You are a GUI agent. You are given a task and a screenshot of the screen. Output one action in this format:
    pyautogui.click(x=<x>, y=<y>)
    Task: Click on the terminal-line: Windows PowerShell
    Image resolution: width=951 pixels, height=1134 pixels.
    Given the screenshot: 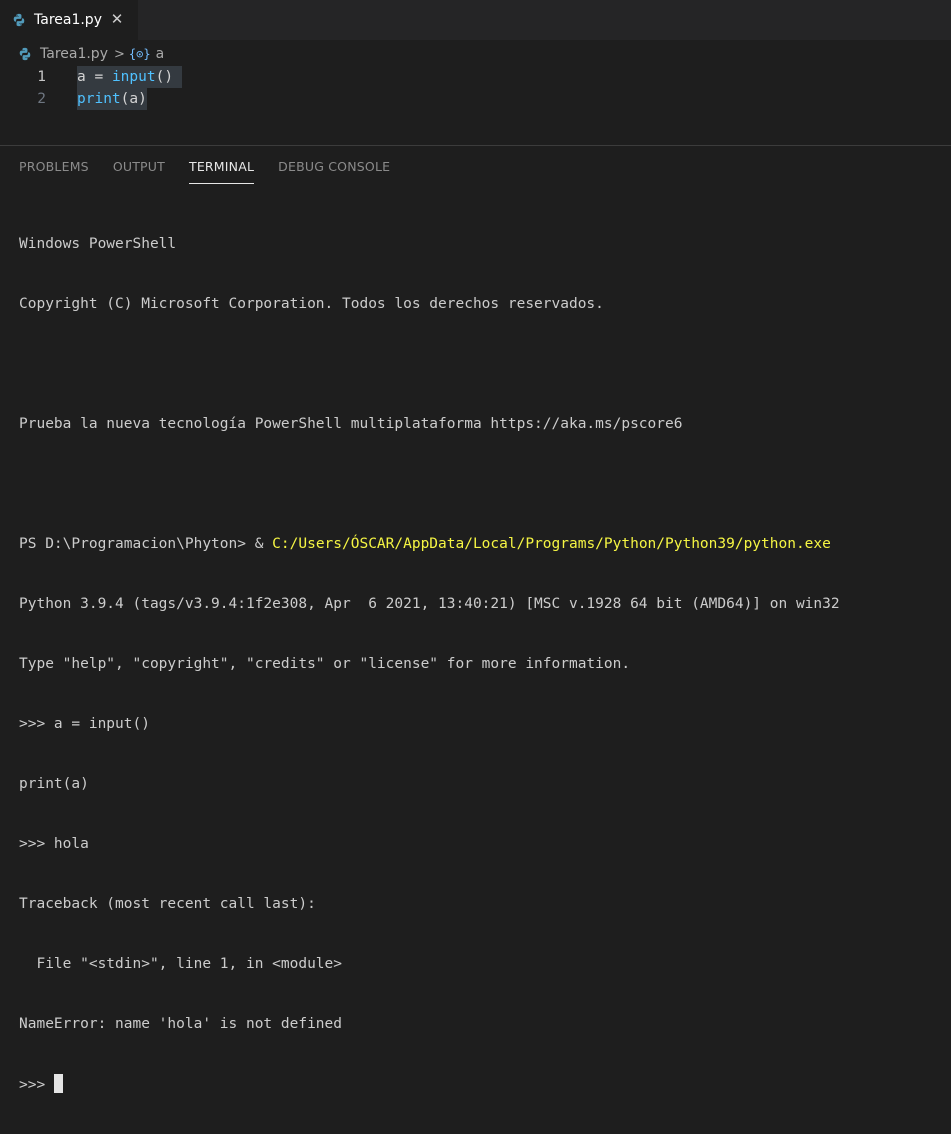 What is the action you would take?
    pyautogui.click(x=98, y=244)
    